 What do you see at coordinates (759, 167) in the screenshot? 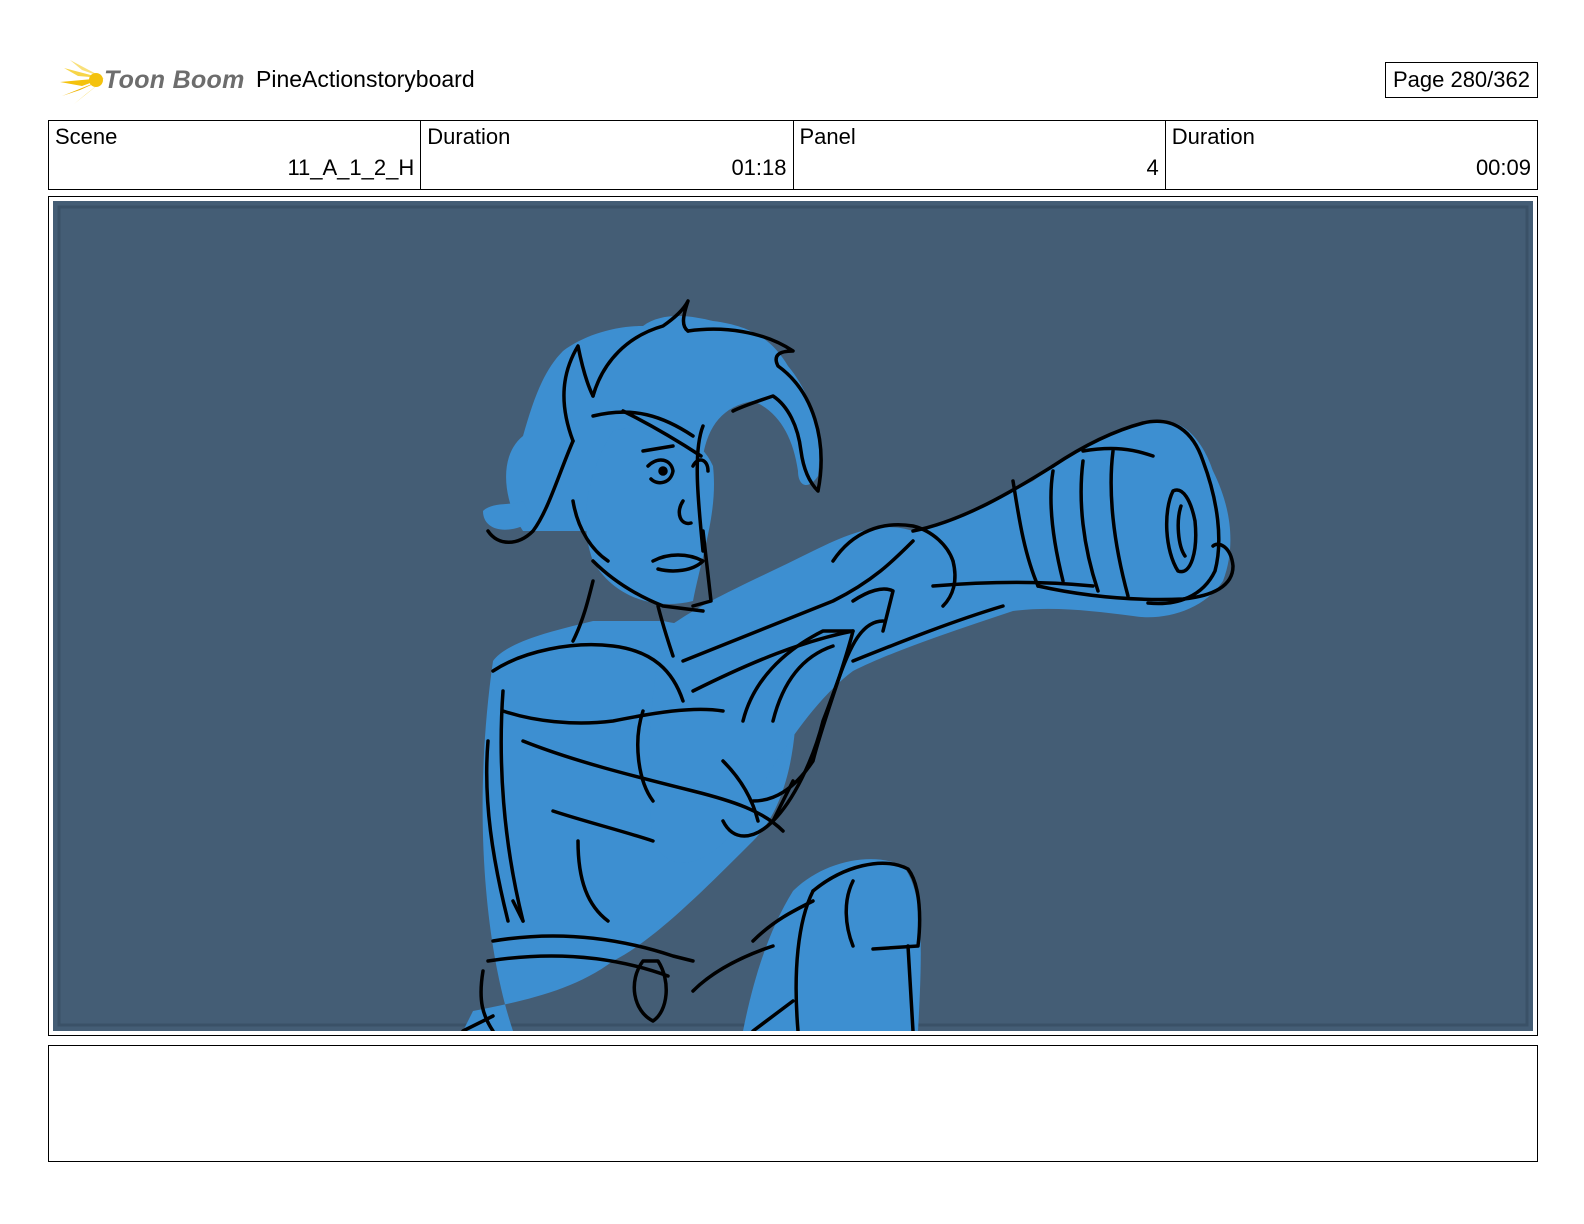
I see `scene-duration-value: 01:18` at bounding box center [759, 167].